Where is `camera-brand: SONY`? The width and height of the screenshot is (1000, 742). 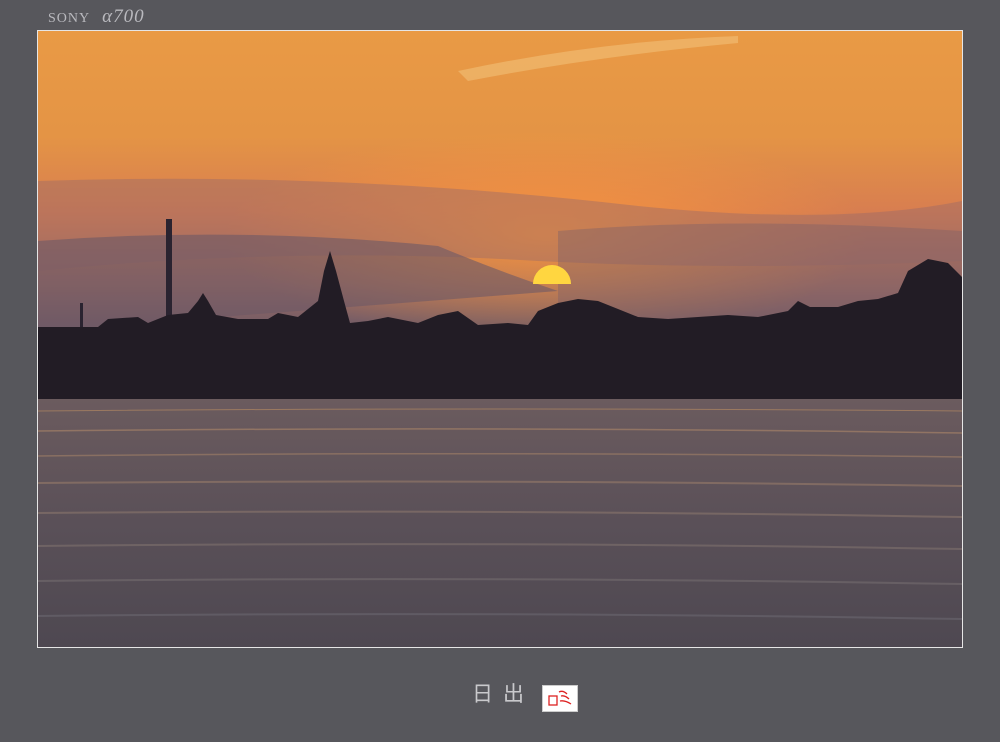
camera-brand: SONY is located at coordinates (69, 18).